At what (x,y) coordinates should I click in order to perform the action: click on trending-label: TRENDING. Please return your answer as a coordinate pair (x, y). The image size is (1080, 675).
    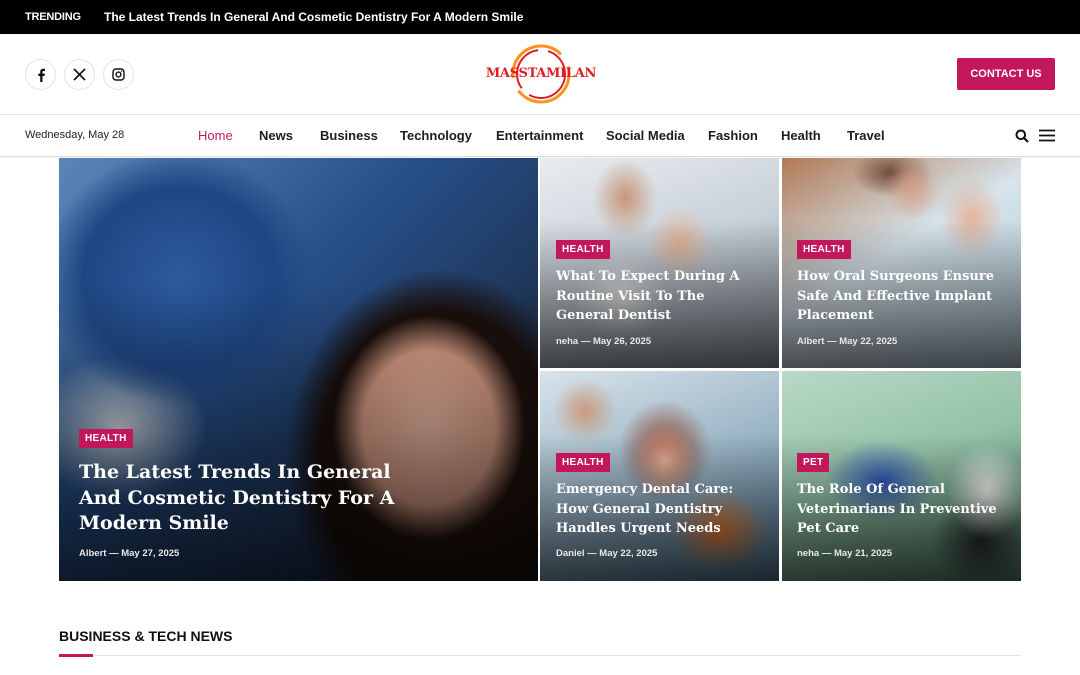
    Looking at the image, I should click on (53, 17).